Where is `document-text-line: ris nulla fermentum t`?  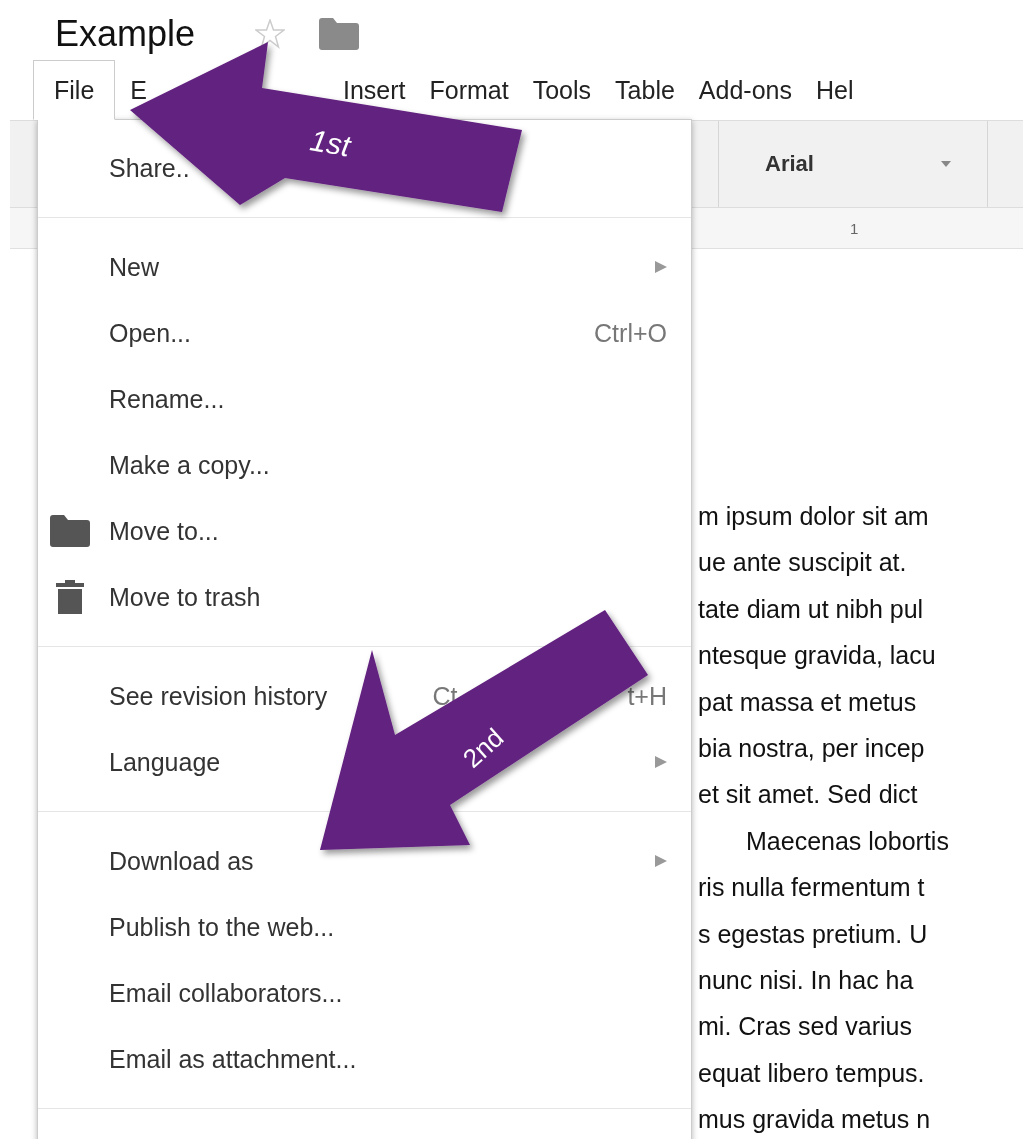 document-text-line: ris nulla fermentum t is located at coordinates (811, 888).